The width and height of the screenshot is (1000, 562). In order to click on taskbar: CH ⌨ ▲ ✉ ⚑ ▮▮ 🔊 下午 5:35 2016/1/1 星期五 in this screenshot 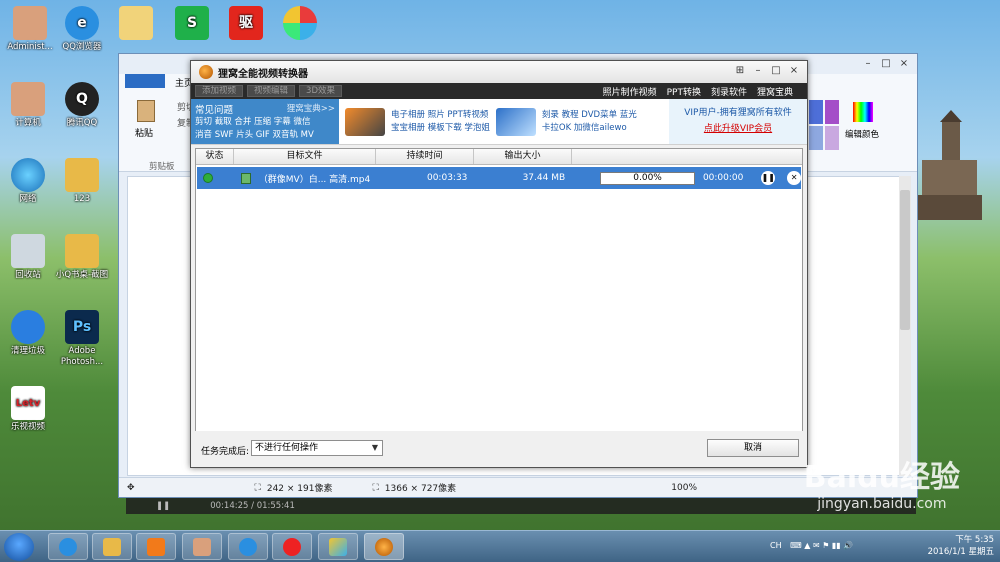, I will do `click(500, 546)`.